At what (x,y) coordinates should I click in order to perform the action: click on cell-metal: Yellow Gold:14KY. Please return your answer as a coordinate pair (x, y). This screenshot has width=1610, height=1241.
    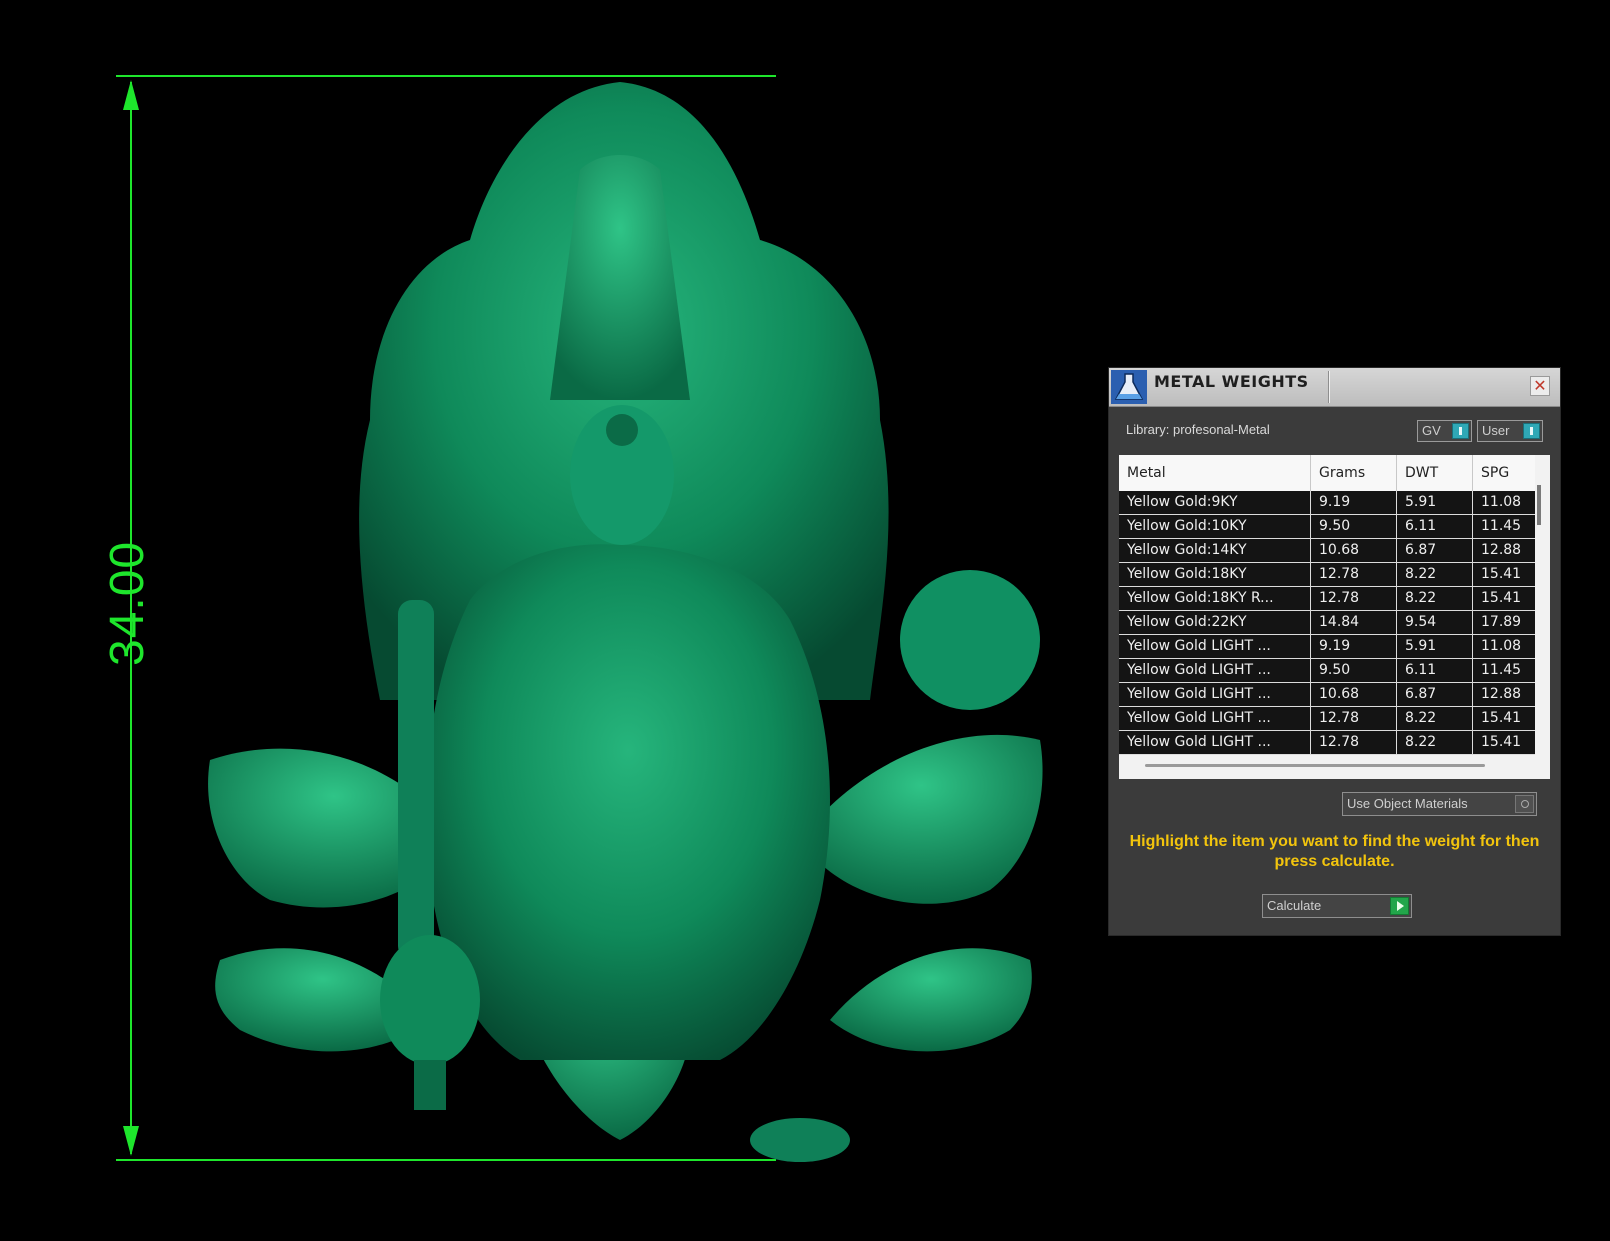
    Looking at the image, I should click on (1215, 550).